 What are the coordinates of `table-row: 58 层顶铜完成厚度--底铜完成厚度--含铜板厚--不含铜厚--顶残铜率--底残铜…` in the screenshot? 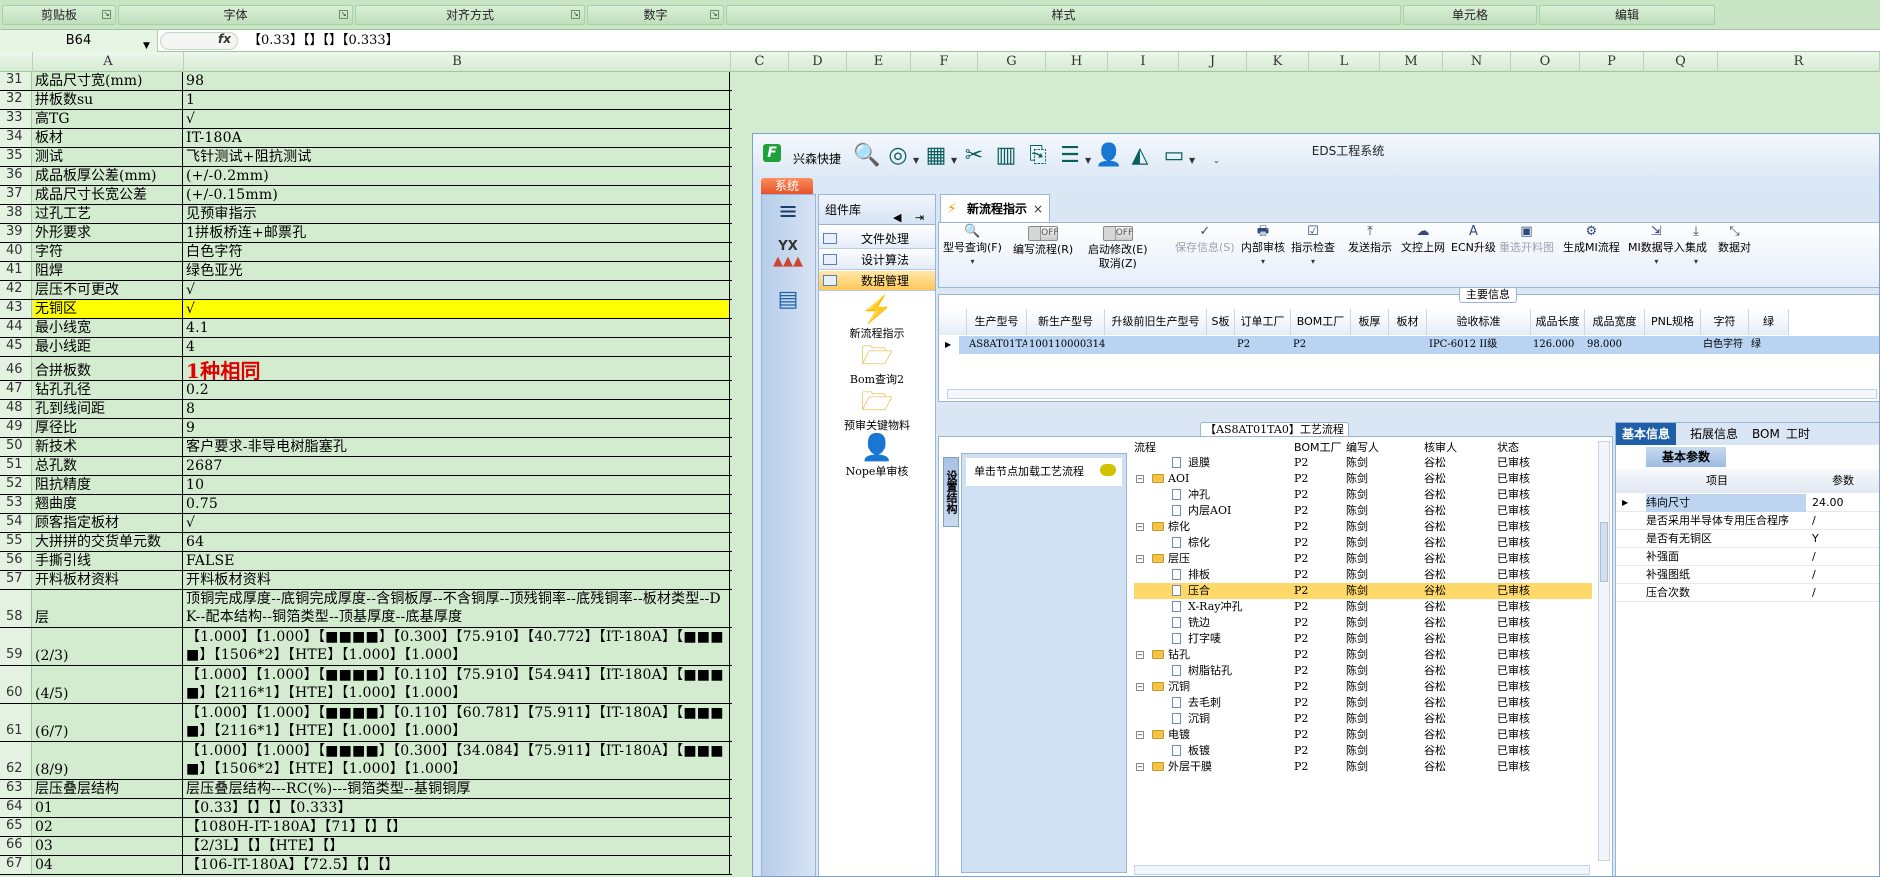 It's located at (366, 609).